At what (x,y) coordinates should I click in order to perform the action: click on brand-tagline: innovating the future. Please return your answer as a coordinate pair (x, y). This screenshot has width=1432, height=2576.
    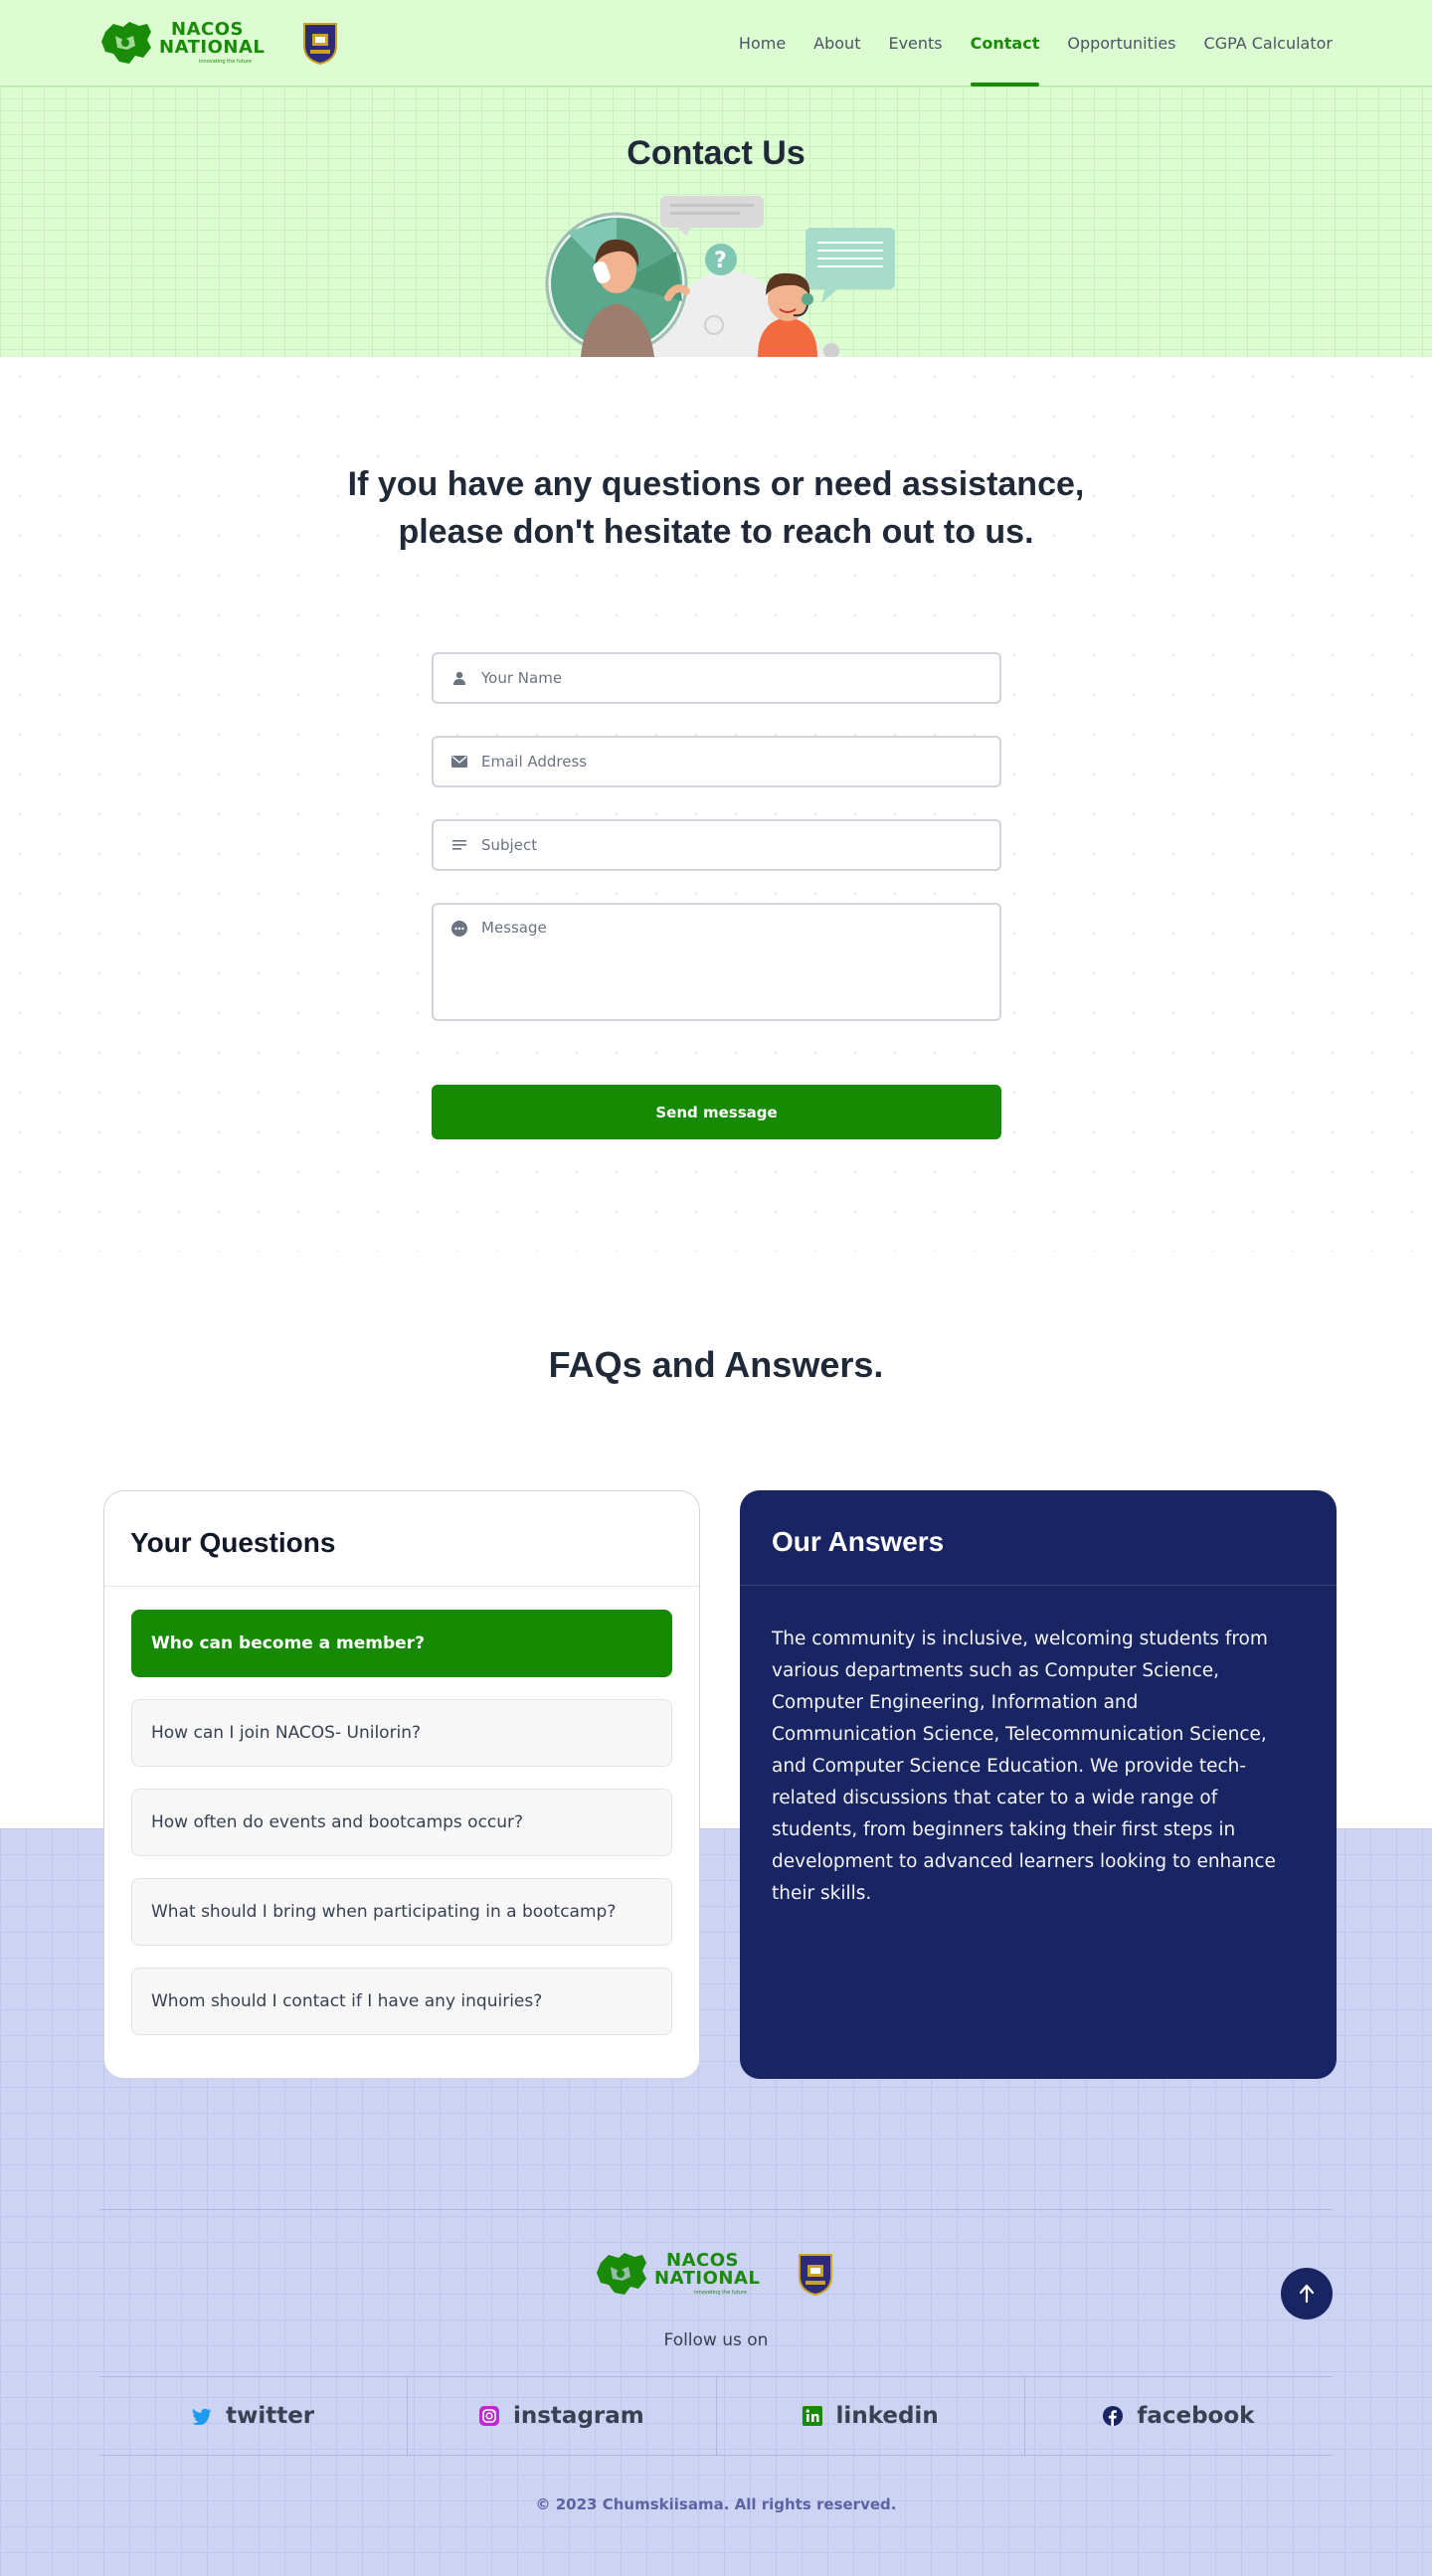
    Looking at the image, I should click on (226, 62).